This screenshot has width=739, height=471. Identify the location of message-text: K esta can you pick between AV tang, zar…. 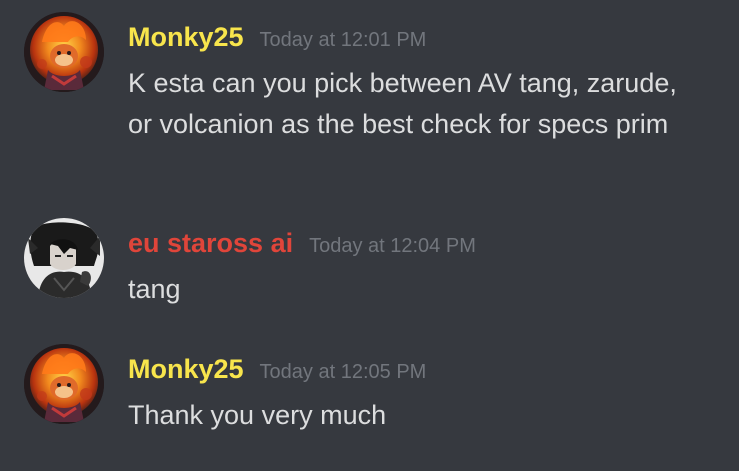
(402, 103).